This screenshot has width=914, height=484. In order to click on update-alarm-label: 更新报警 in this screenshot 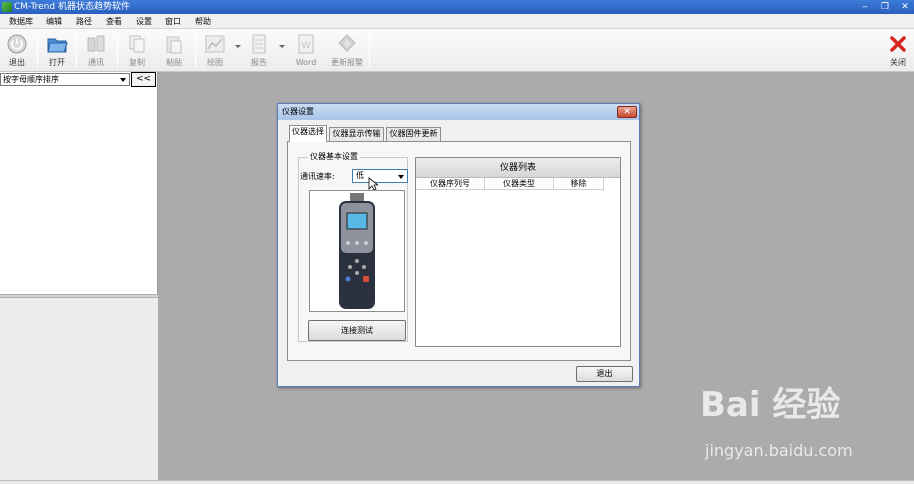, I will do `click(347, 62)`.